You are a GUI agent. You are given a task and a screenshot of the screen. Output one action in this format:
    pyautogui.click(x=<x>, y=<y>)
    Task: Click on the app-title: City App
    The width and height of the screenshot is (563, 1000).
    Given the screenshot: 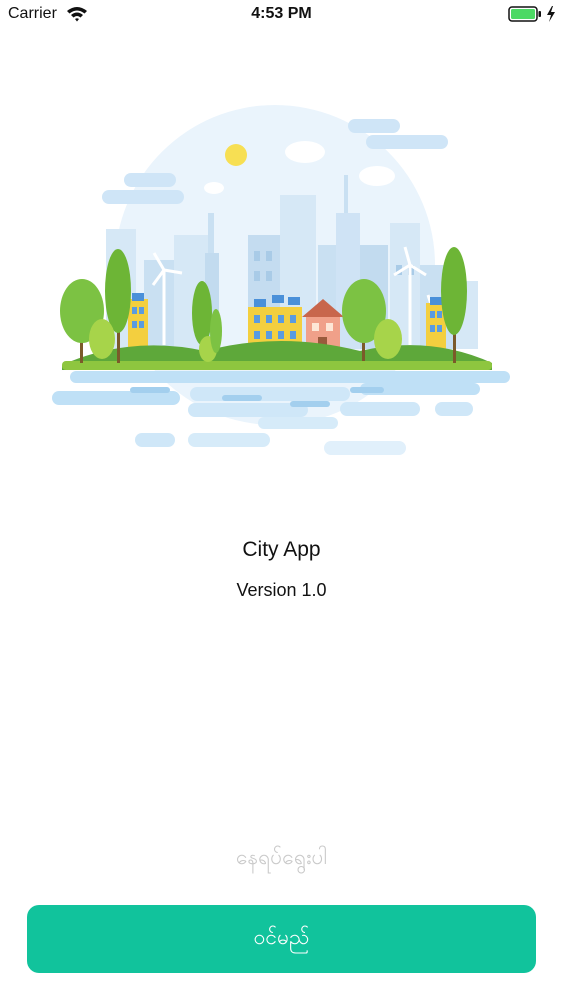 What is the action you would take?
    pyautogui.click(x=281, y=549)
    